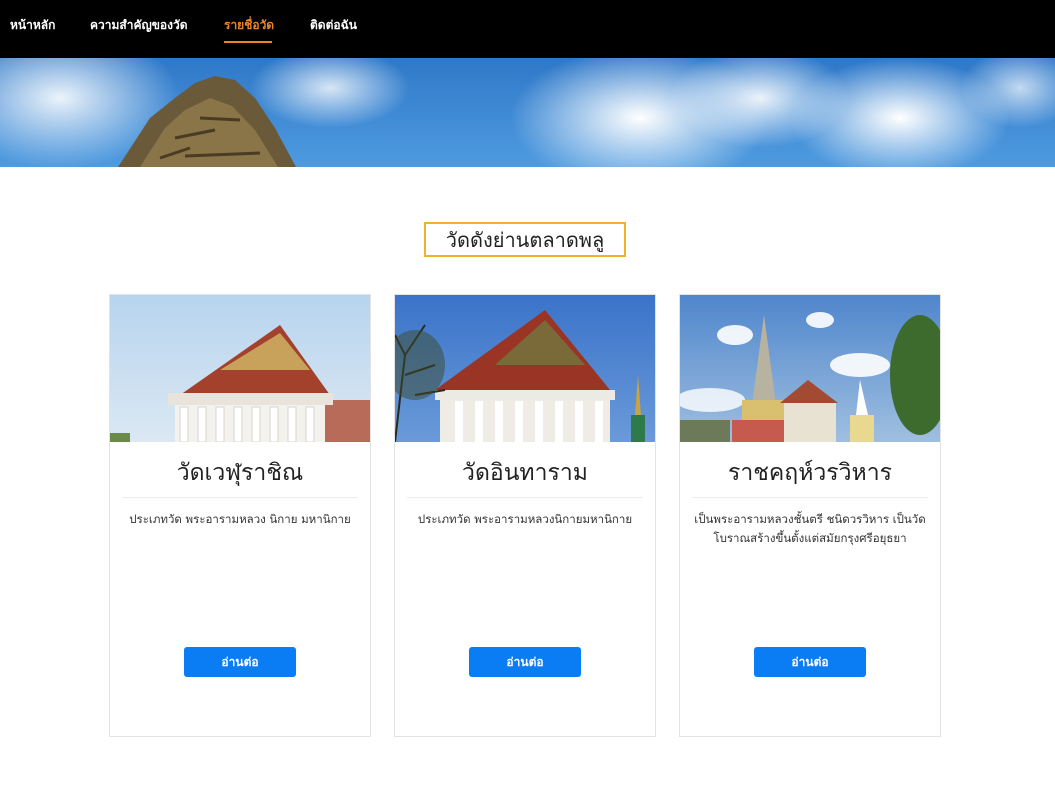 The height and width of the screenshot is (796, 1055). What do you see at coordinates (525, 239) in the screenshot?
I see `section-title: วัดดังย่านตลาดพลู` at bounding box center [525, 239].